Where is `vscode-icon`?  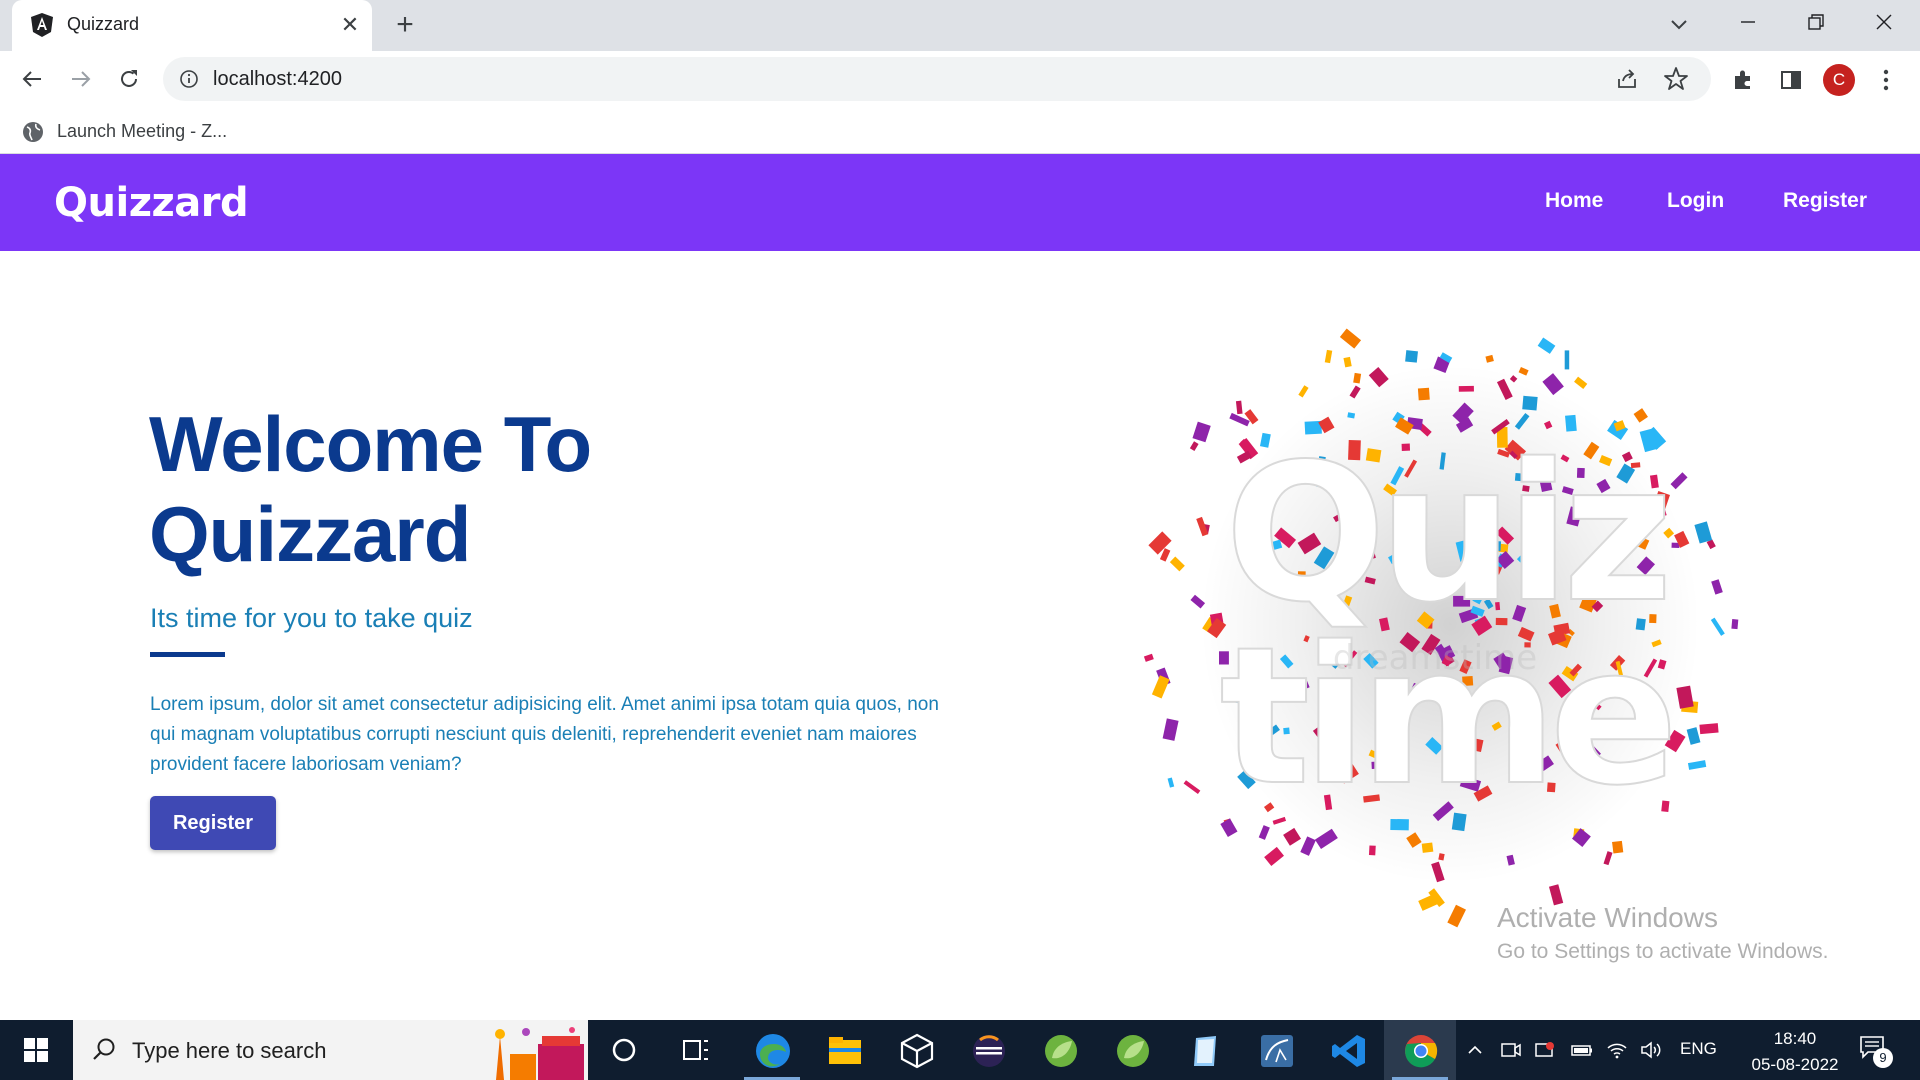 vscode-icon is located at coordinates (1348, 1051).